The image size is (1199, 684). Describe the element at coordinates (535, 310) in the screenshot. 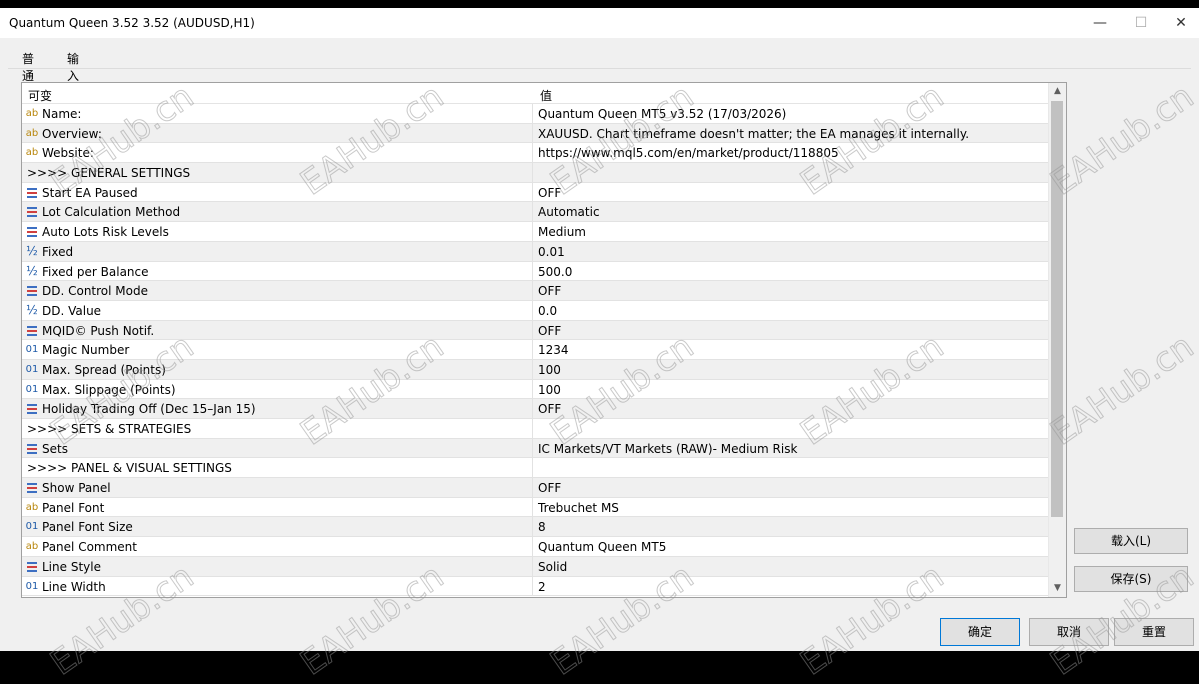

I see `table-row: ½ DD. Value 0.0` at that location.